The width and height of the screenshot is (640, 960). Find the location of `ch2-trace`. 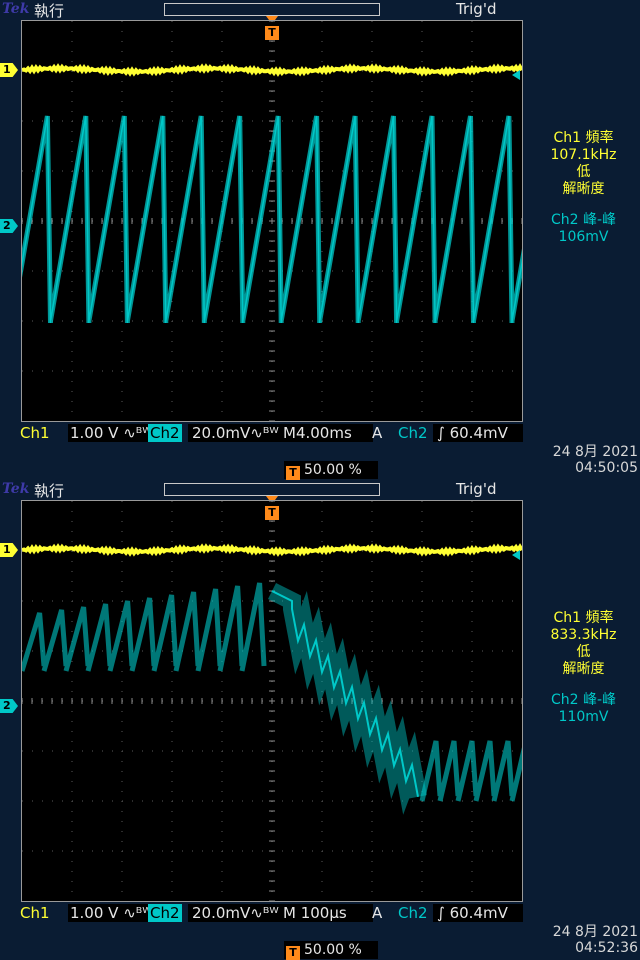

ch2-trace is located at coordinates (144, 627).